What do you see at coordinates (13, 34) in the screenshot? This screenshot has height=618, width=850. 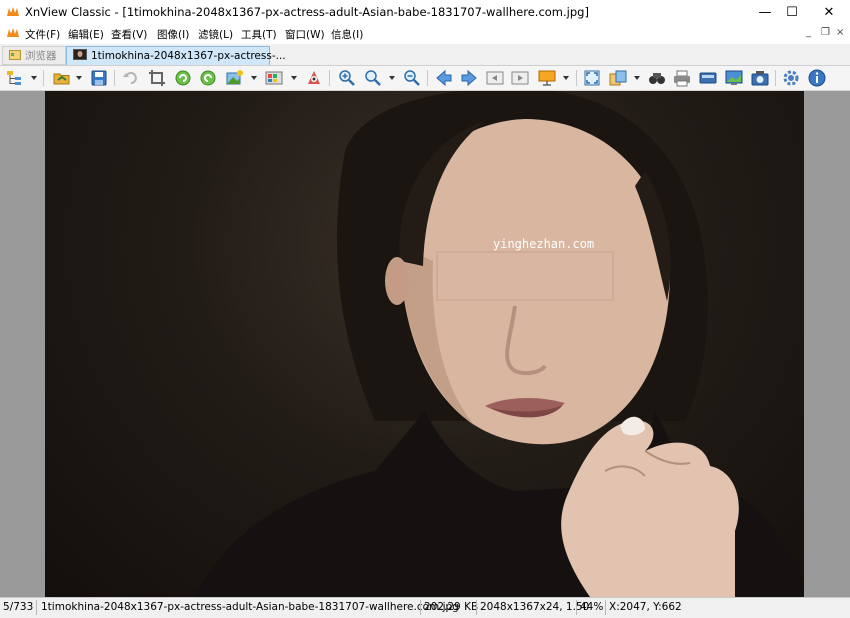 I see `app-menu-icon` at bounding box center [13, 34].